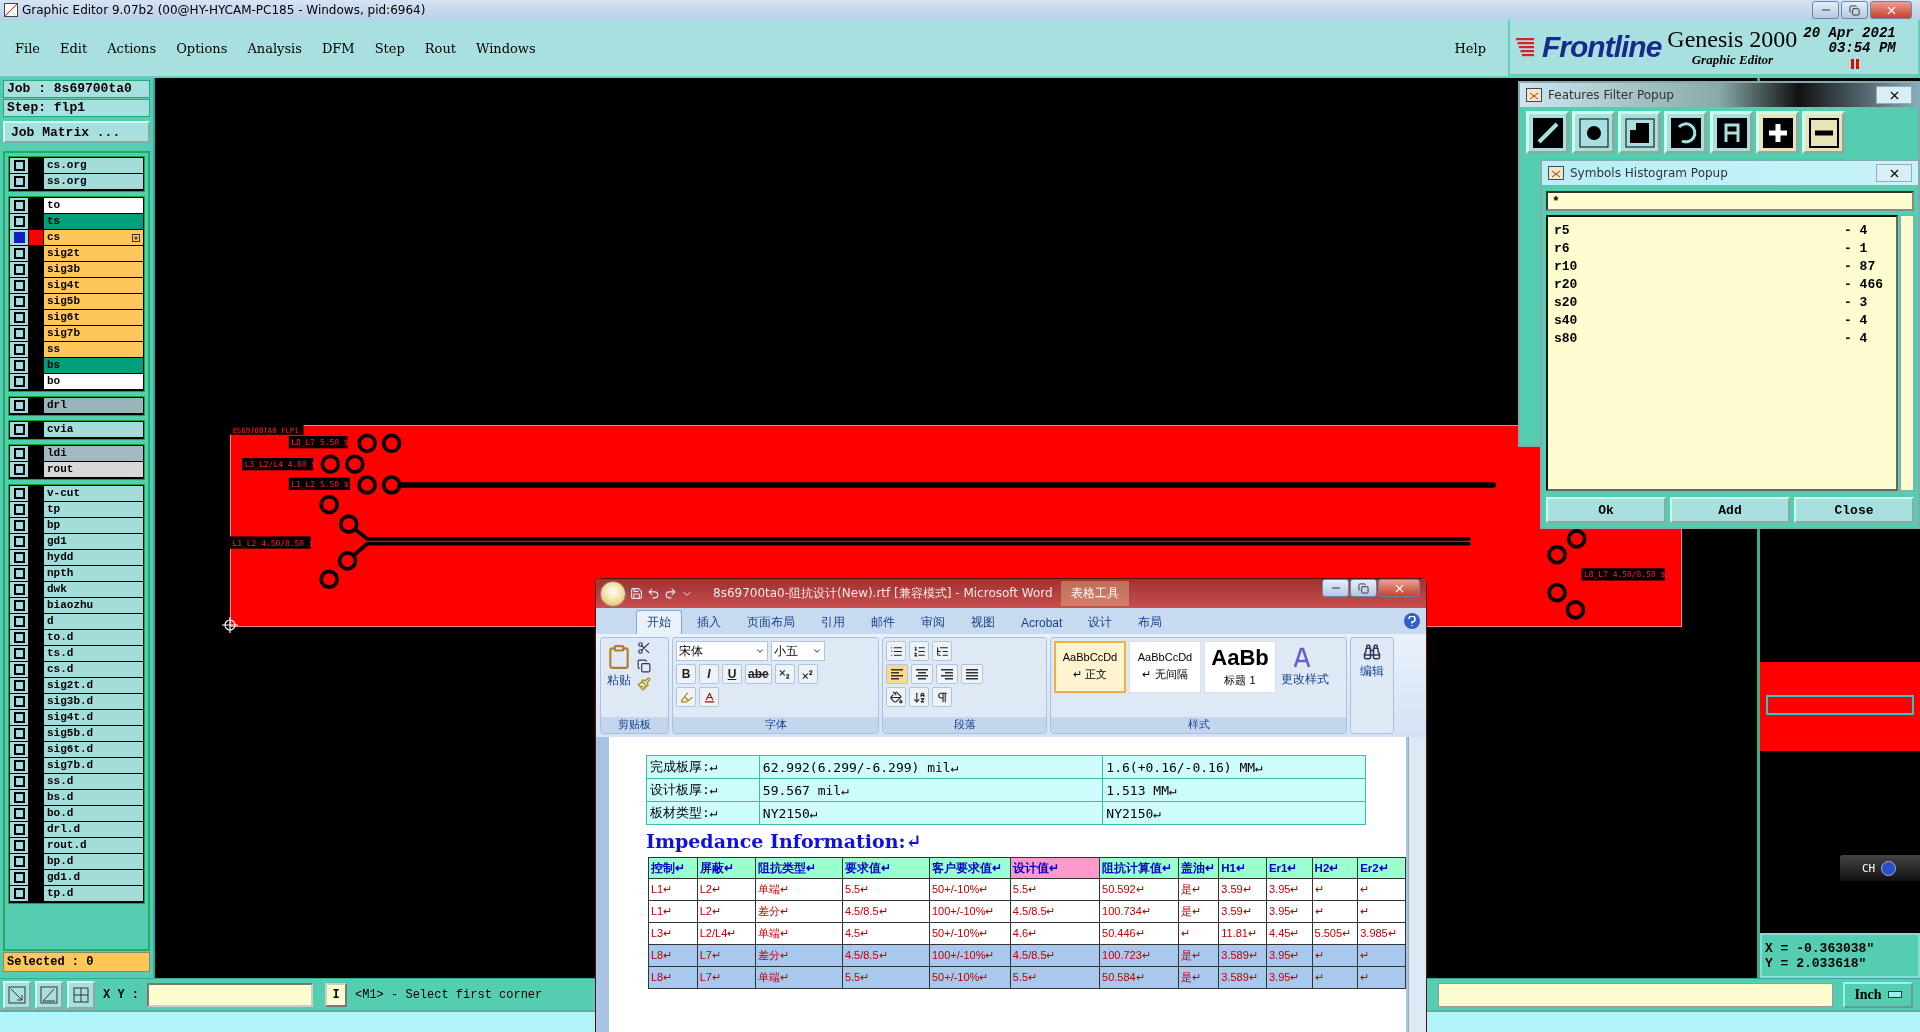 Image resolution: width=1920 pixels, height=1032 pixels. I want to click on line-filter-button, so click(1547, 132).